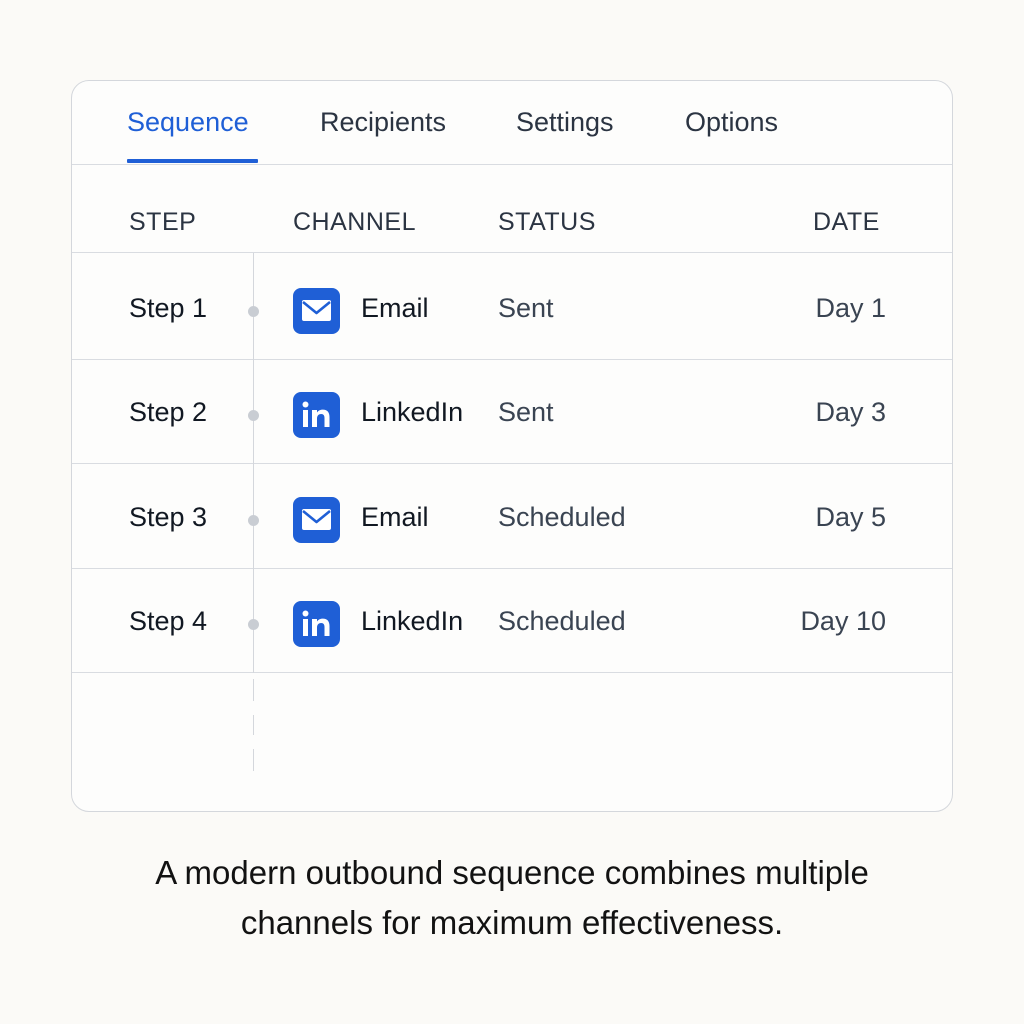  I want to click on date-text: Day 3, so click(850, 412).